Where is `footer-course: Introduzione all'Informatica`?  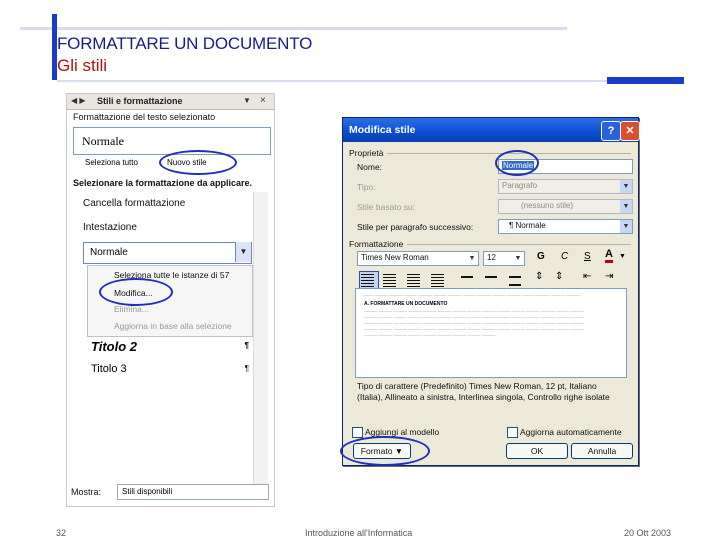 footer-course: Introduzione all'Informatica is located at coordinates (359, 533).